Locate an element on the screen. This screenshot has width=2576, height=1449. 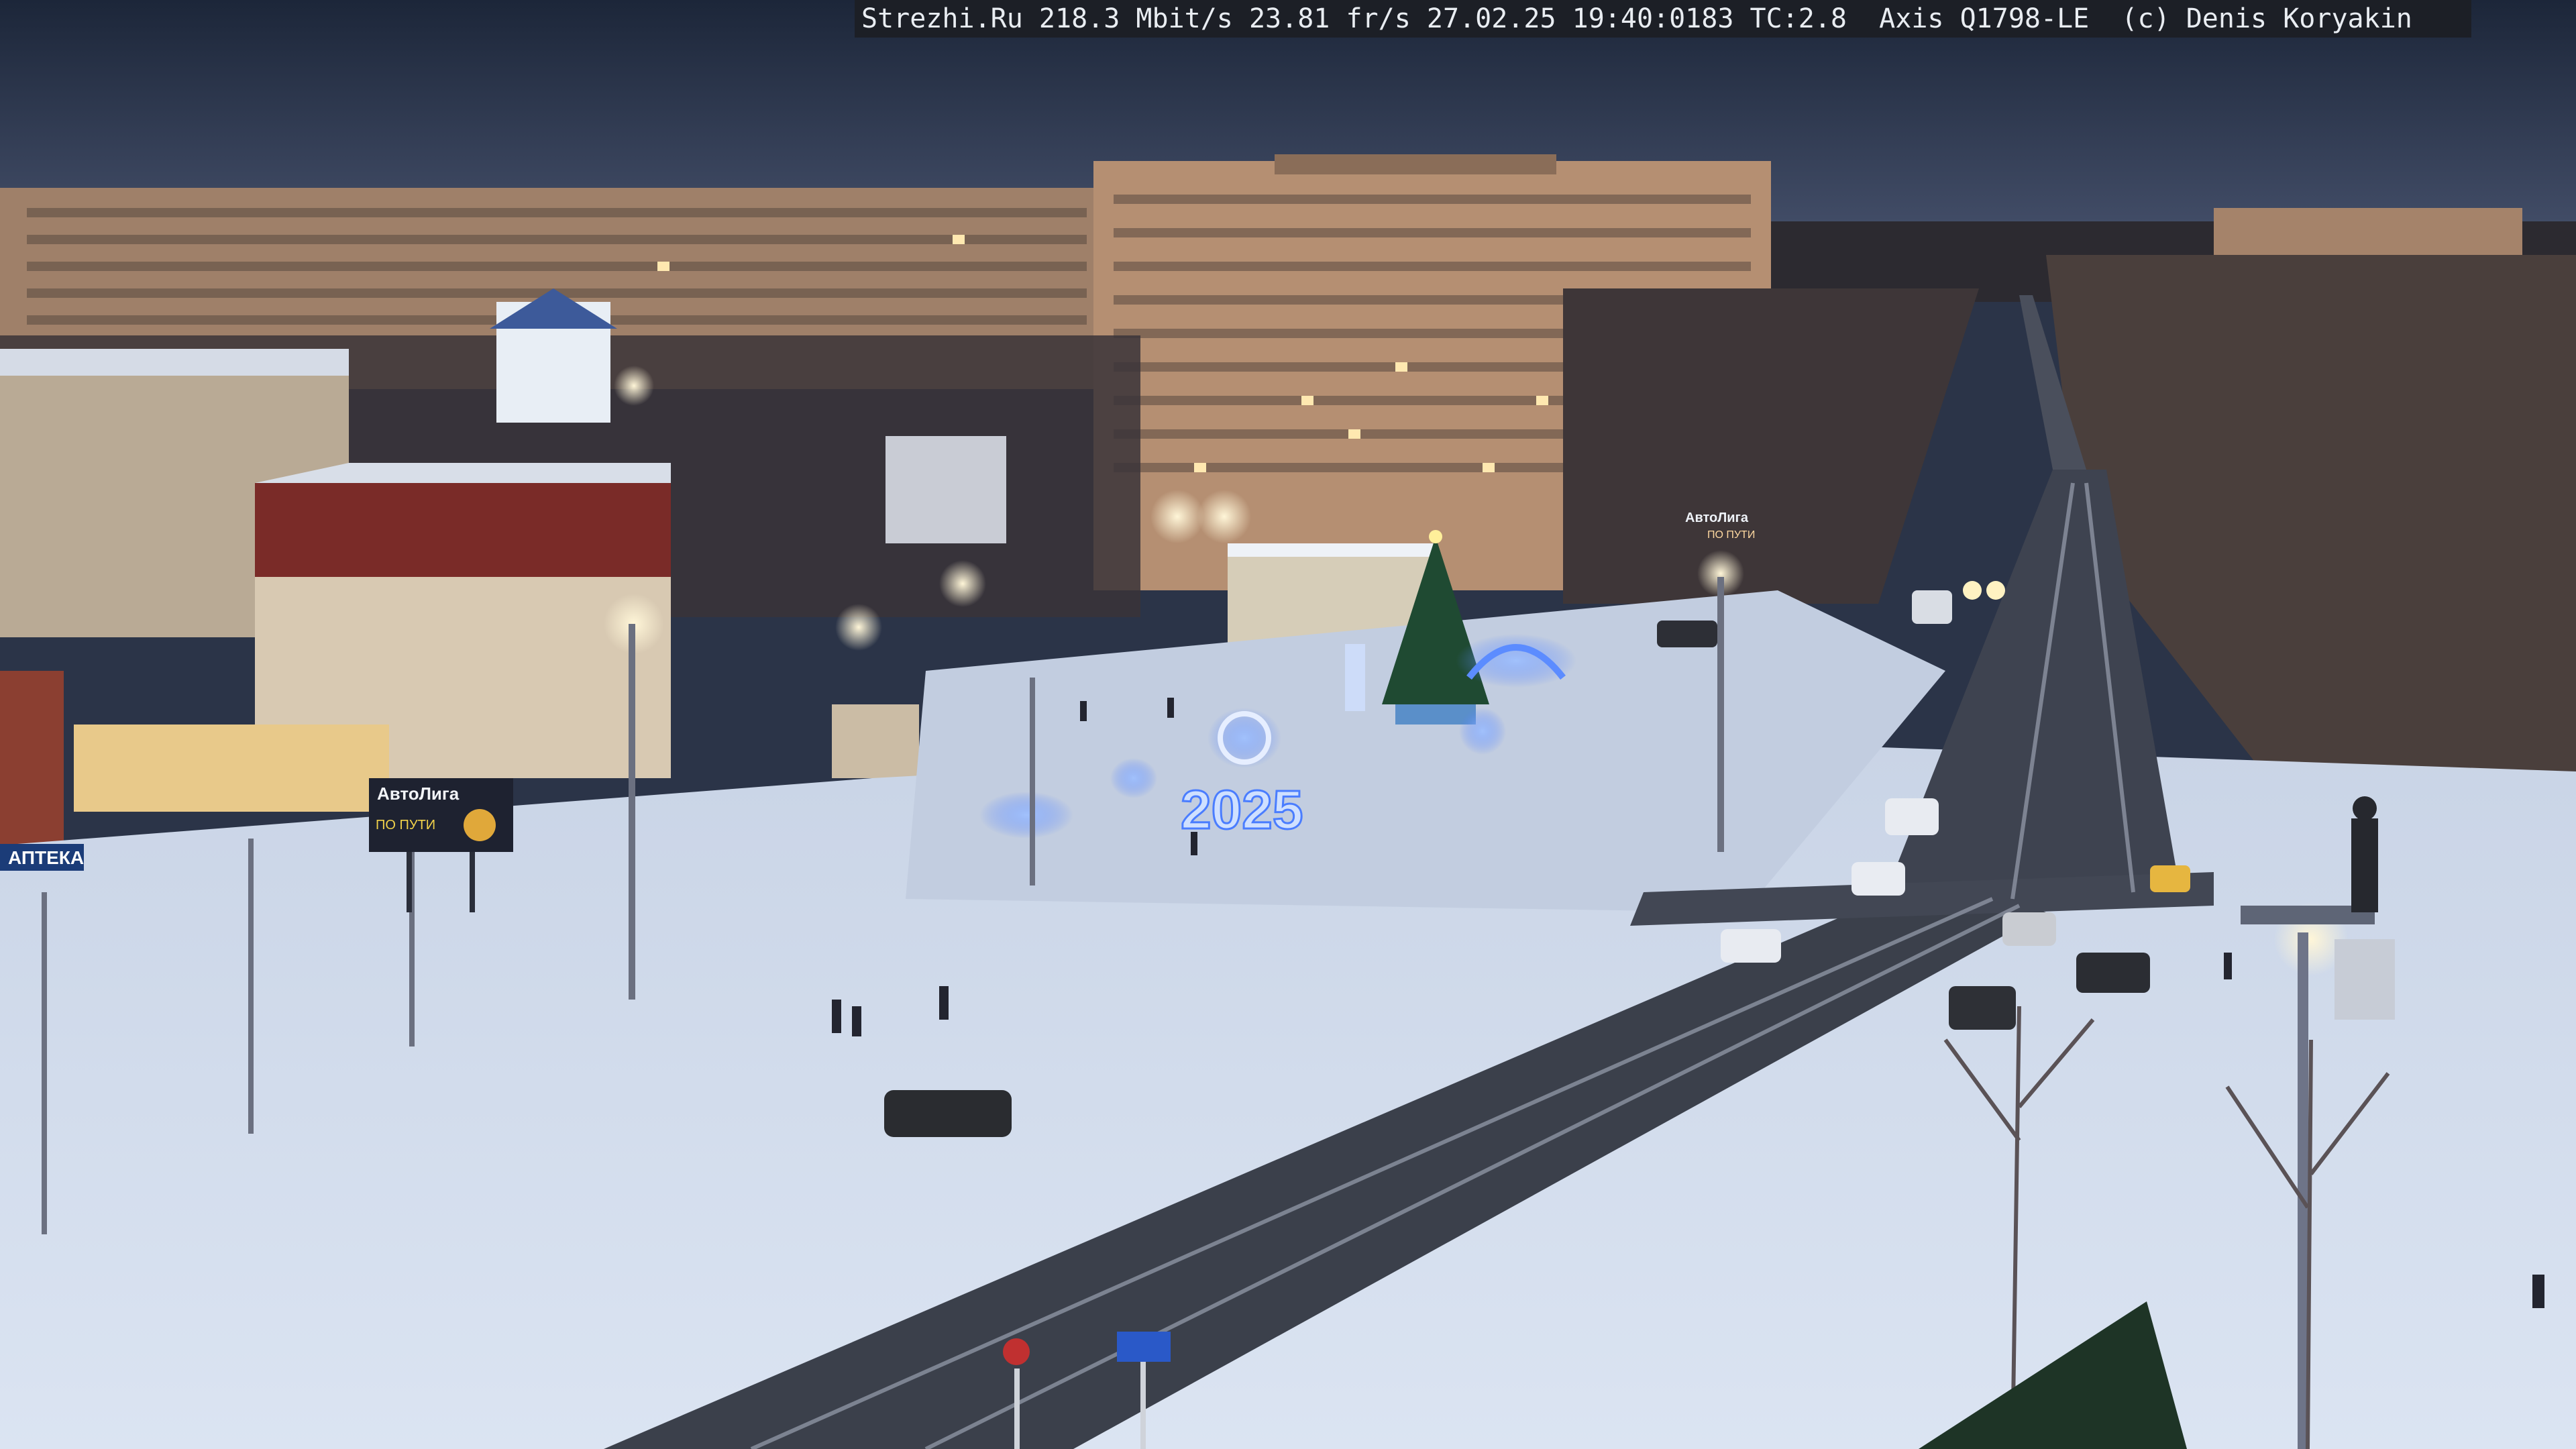
year-2025-lights: 2025 is located at coordinates (1242, 810).